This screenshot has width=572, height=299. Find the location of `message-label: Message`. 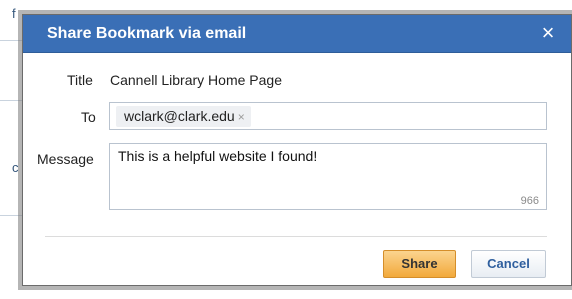

message-label: Message is located at coordinates (65, 159).